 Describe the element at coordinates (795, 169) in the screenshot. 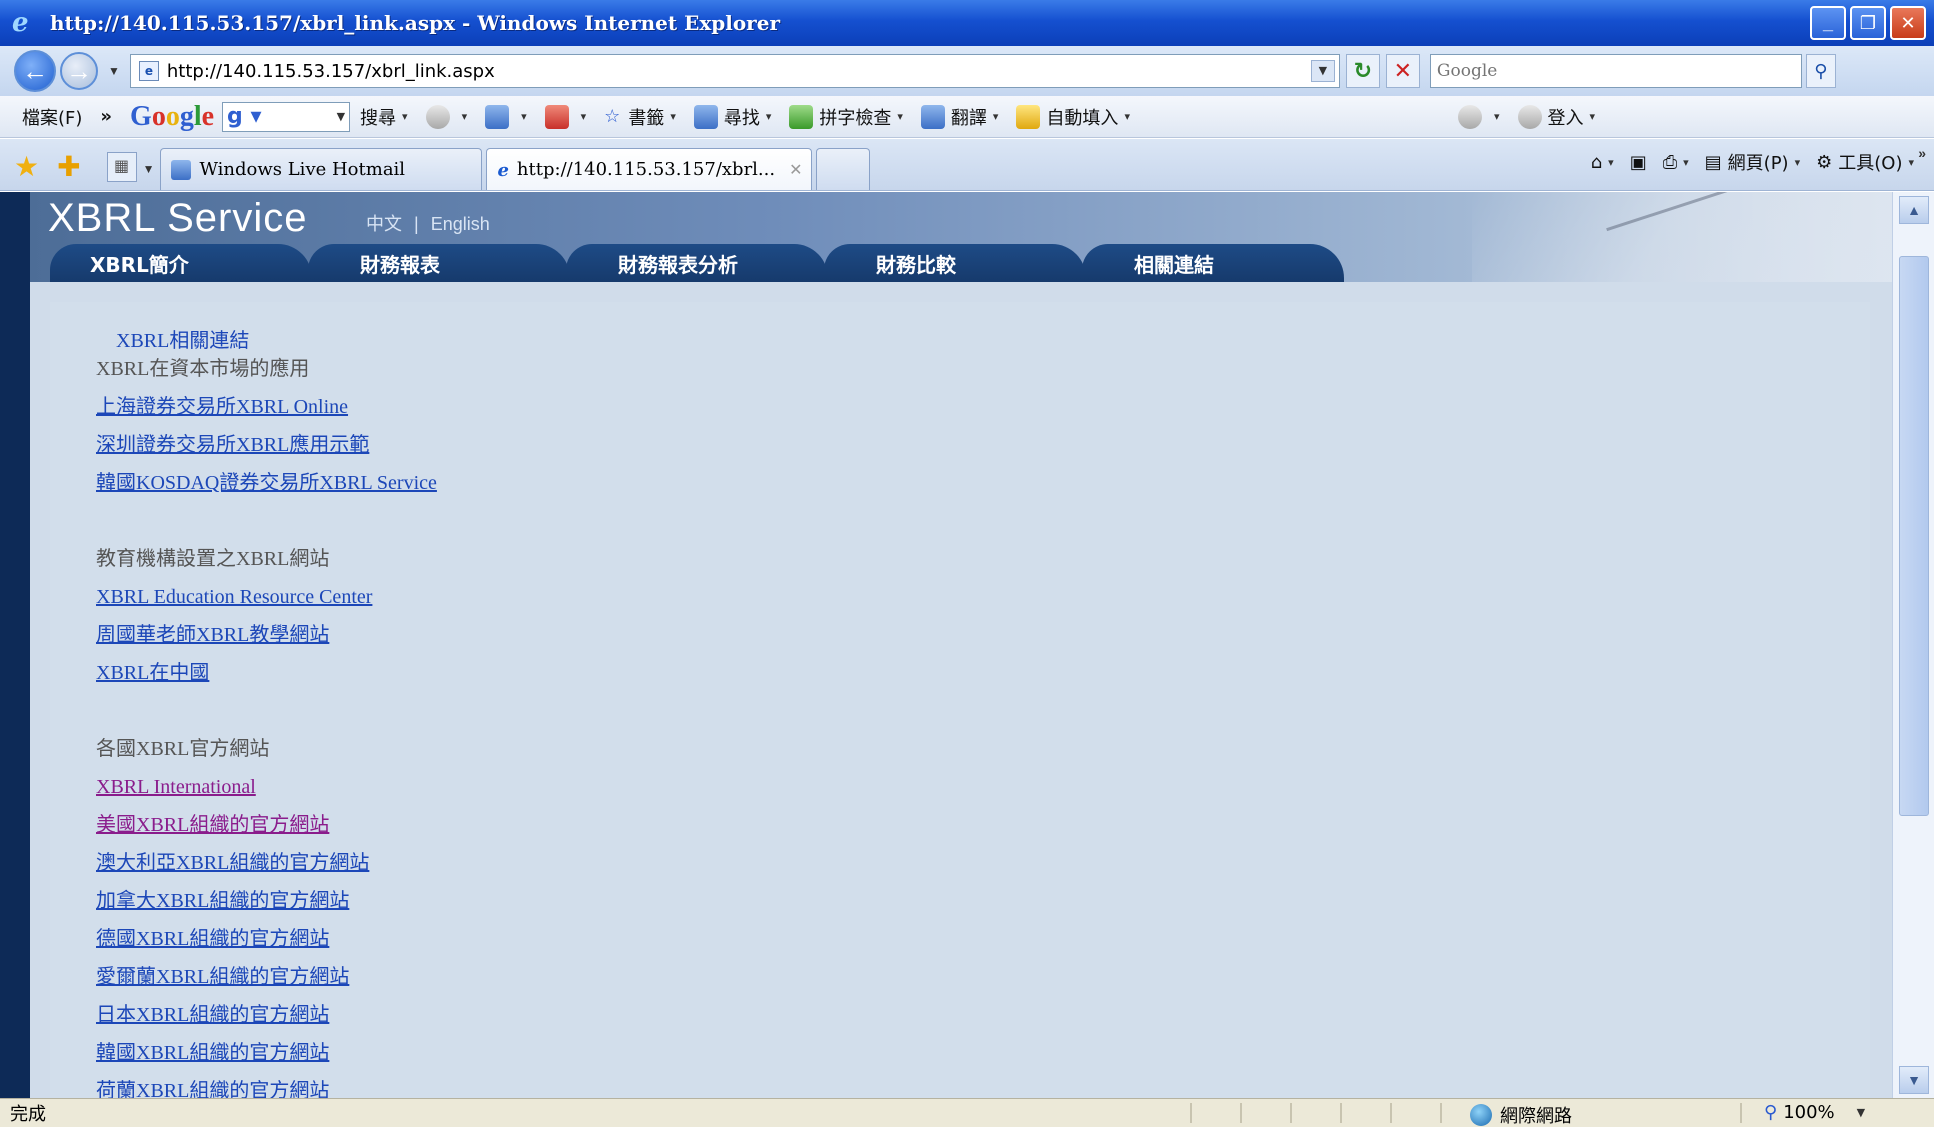

I see `tab-close-icon: ✕` at that location.